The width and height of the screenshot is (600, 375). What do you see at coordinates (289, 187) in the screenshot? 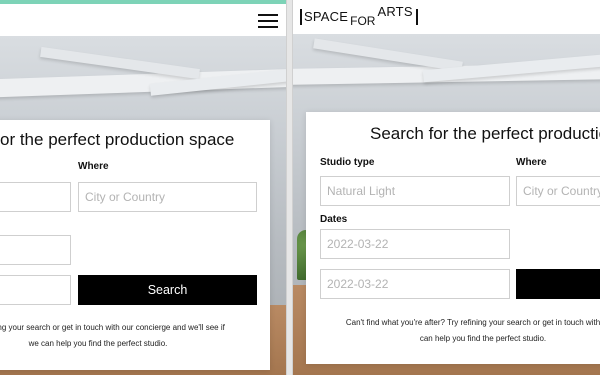
I see `pane-divider` at bounding box center [289, 187].